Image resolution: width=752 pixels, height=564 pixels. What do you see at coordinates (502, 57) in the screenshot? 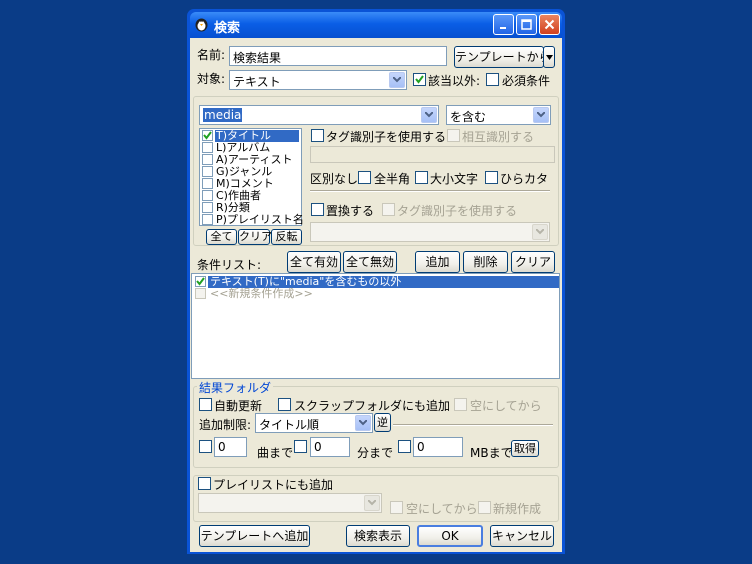
I see `template-from-button: テンプレートから` at bounding box center [502, 57].